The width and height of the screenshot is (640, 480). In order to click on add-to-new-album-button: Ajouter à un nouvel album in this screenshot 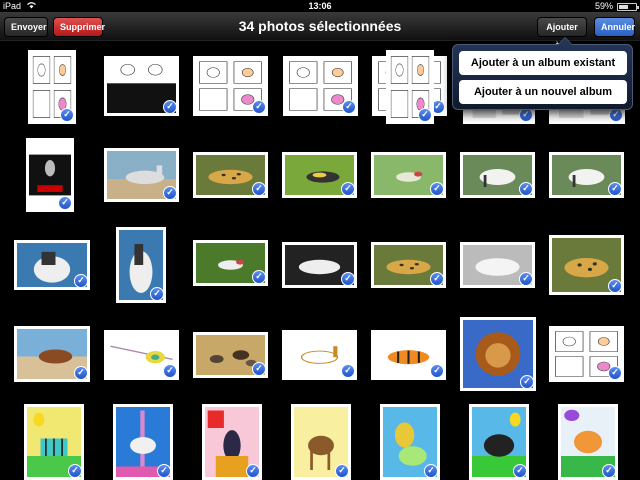, I will do `click(543, 92)`.